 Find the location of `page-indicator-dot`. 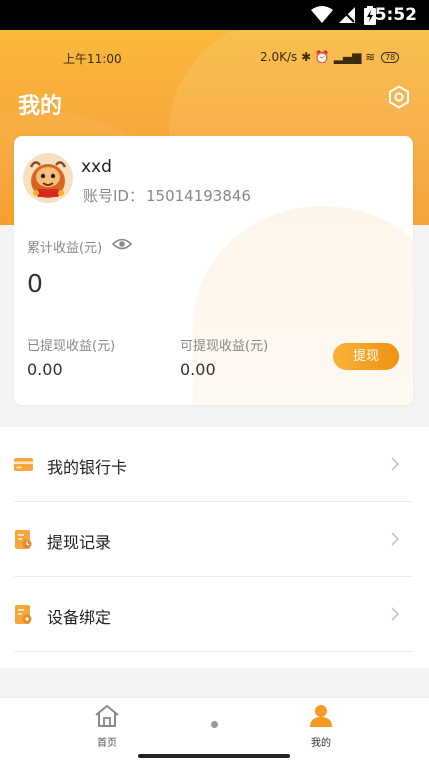

page-indicator-dot is located at coordinates (214, 724).